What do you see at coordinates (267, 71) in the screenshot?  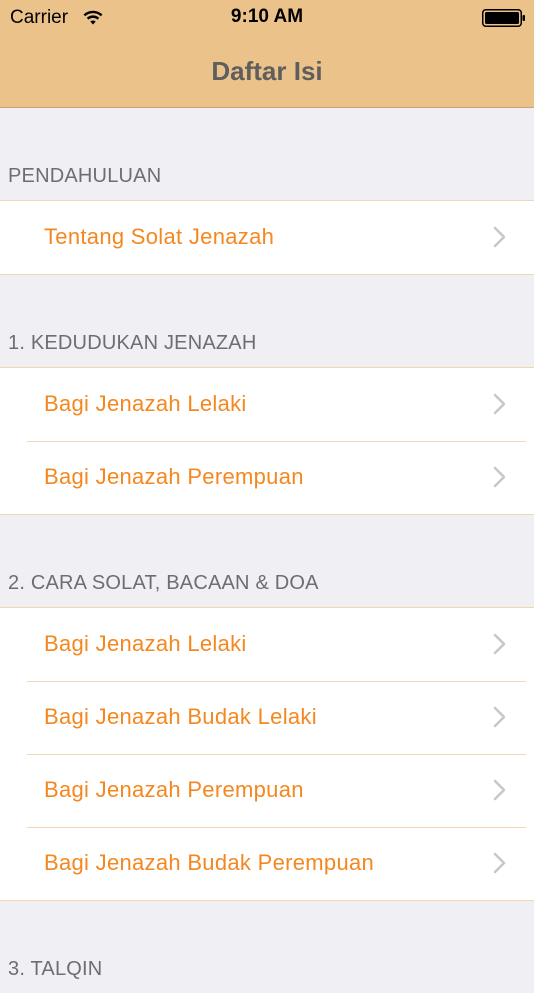 I see `page-title: Daftar Isi` at bounding box center [267, 71].